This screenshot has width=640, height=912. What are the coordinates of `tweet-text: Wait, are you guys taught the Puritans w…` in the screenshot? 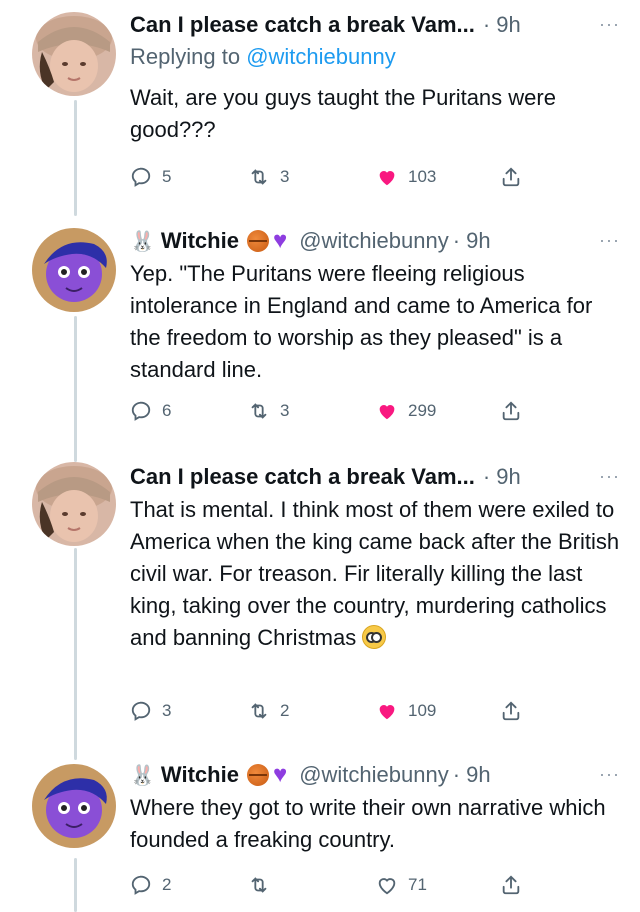 It's located at (343, 113).